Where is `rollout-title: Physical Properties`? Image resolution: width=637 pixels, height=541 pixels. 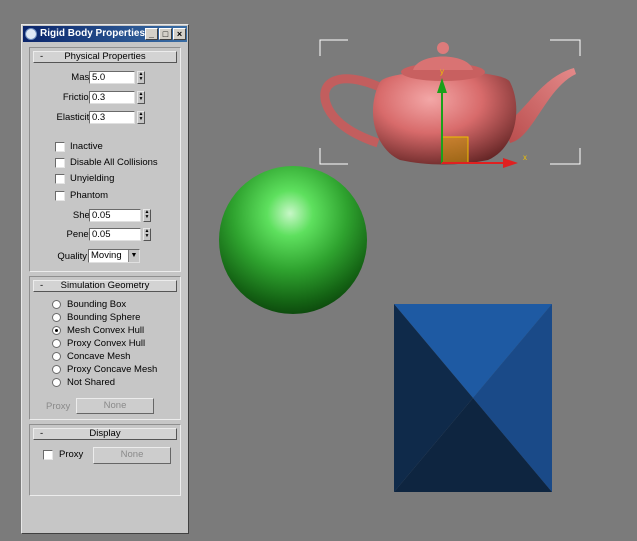
rollout-title: Physical Properties is located at coordinates (105, 56).